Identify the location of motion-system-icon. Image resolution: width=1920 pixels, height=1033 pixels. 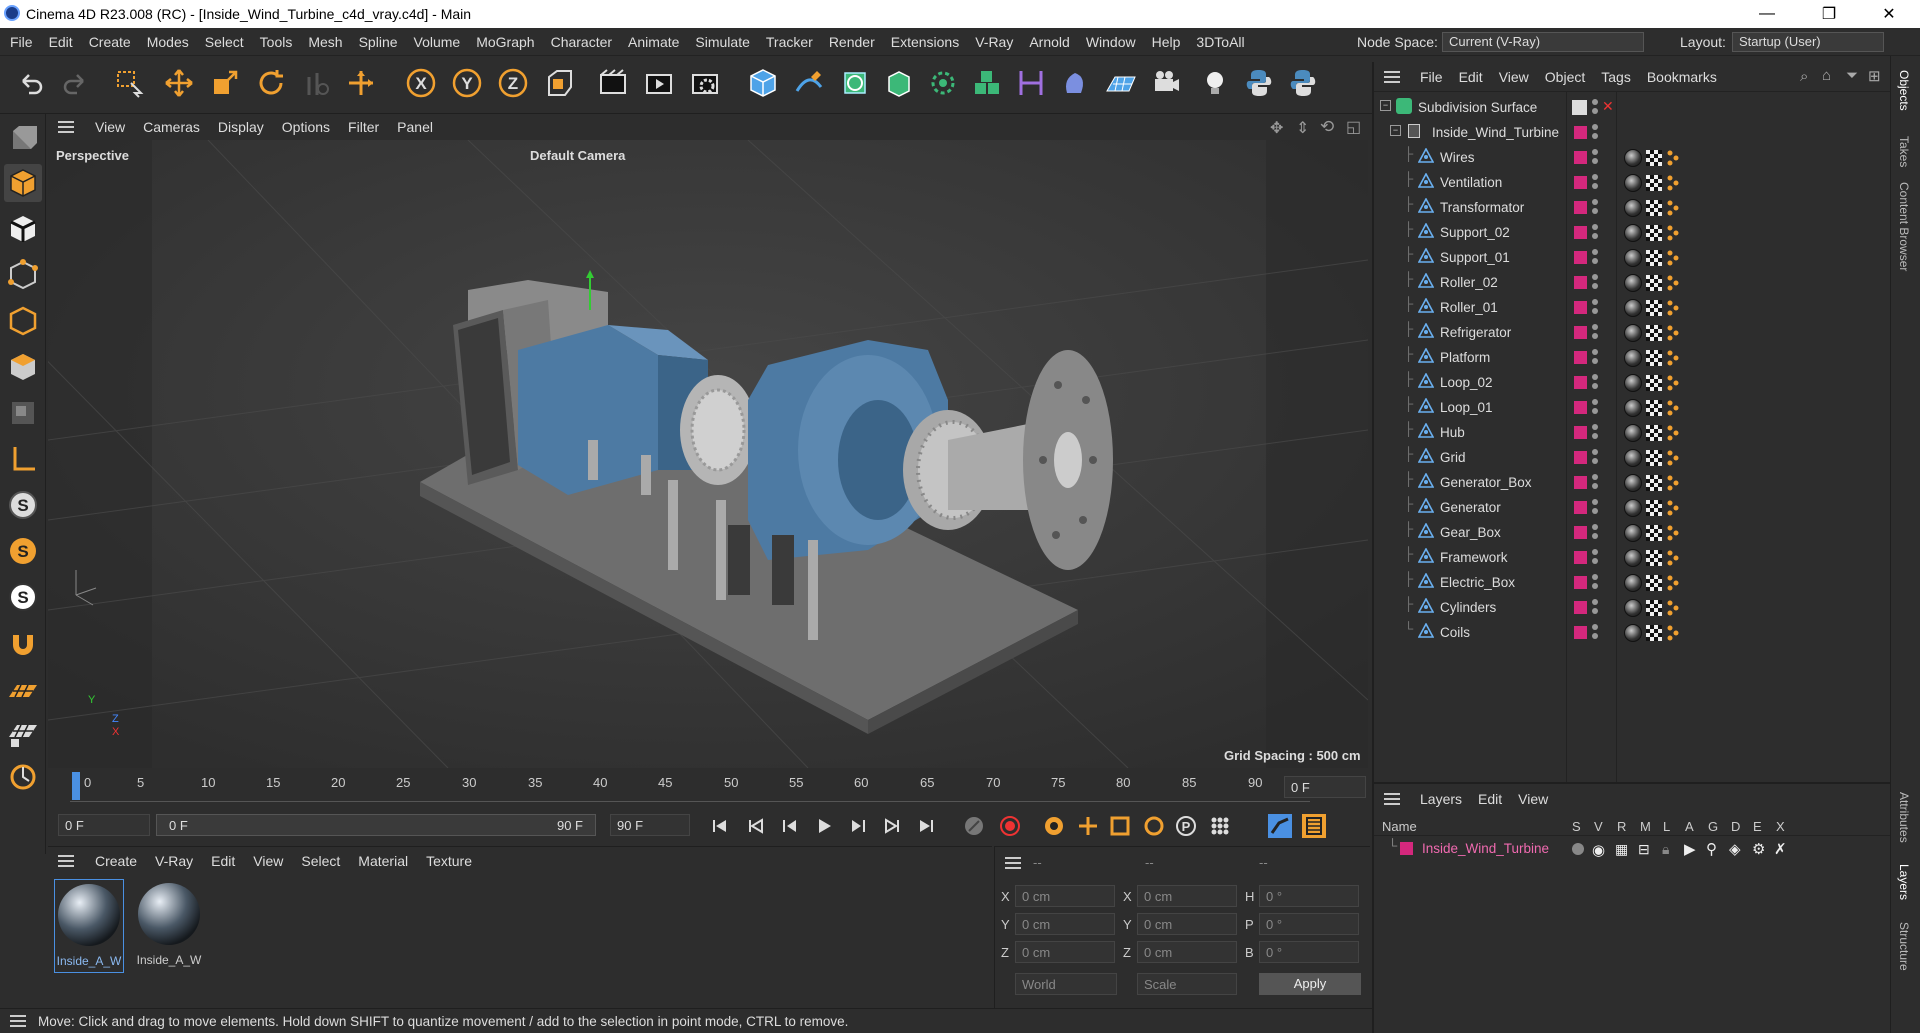
(1280, 826).